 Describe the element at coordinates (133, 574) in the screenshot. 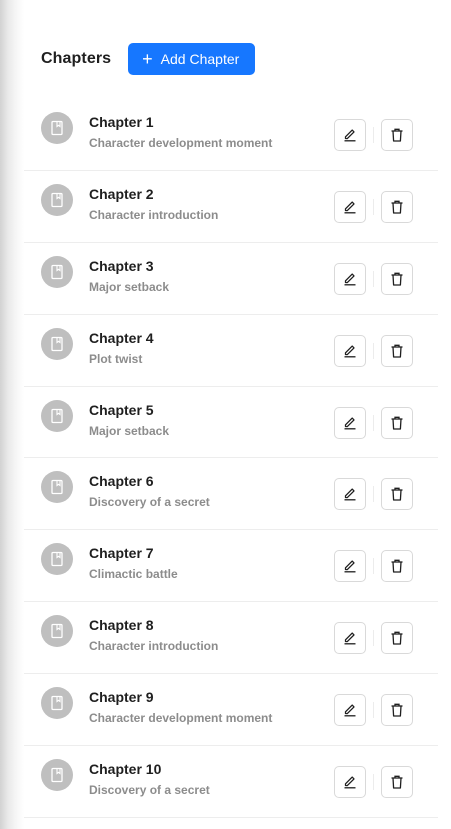

I see `chapter-description: Climactic battle` at that location.